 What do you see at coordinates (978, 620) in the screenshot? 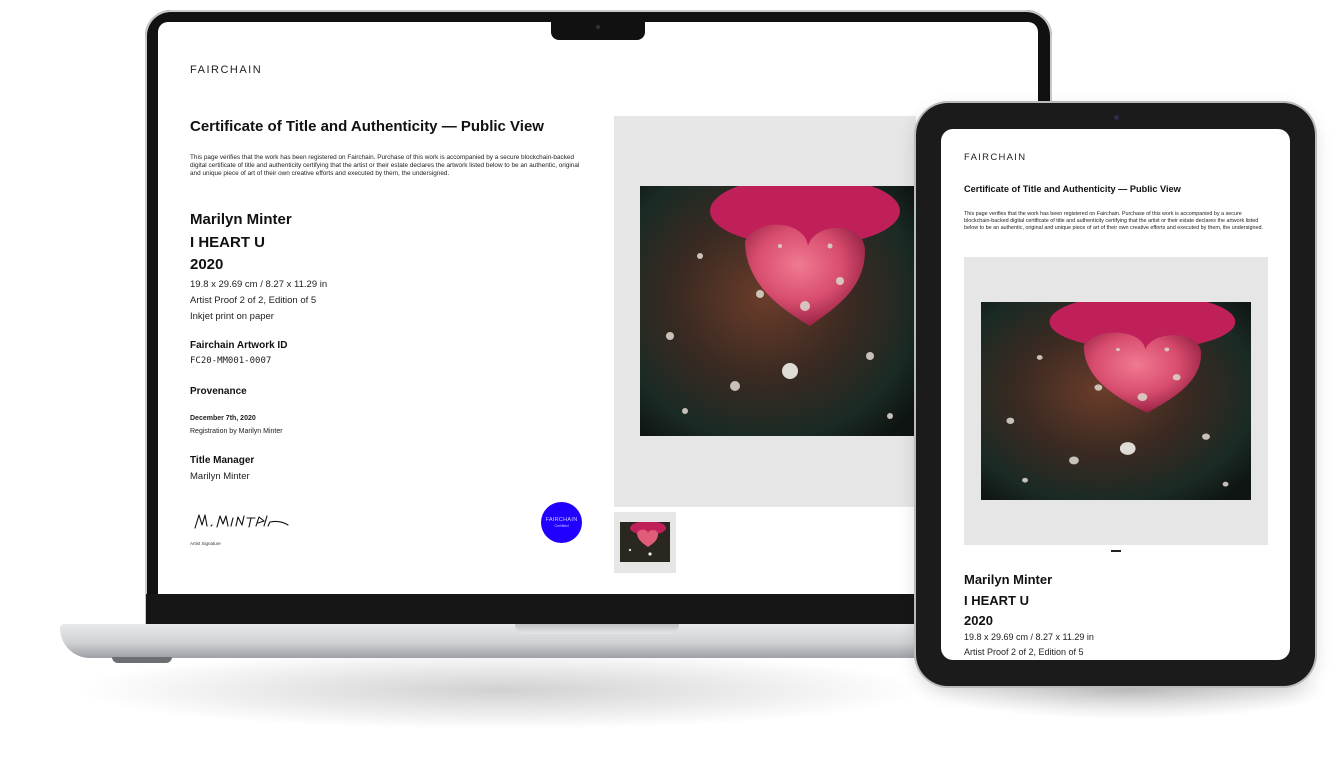
I see `tablet-artwork-year: 2020` at bounding box center [978, 620].